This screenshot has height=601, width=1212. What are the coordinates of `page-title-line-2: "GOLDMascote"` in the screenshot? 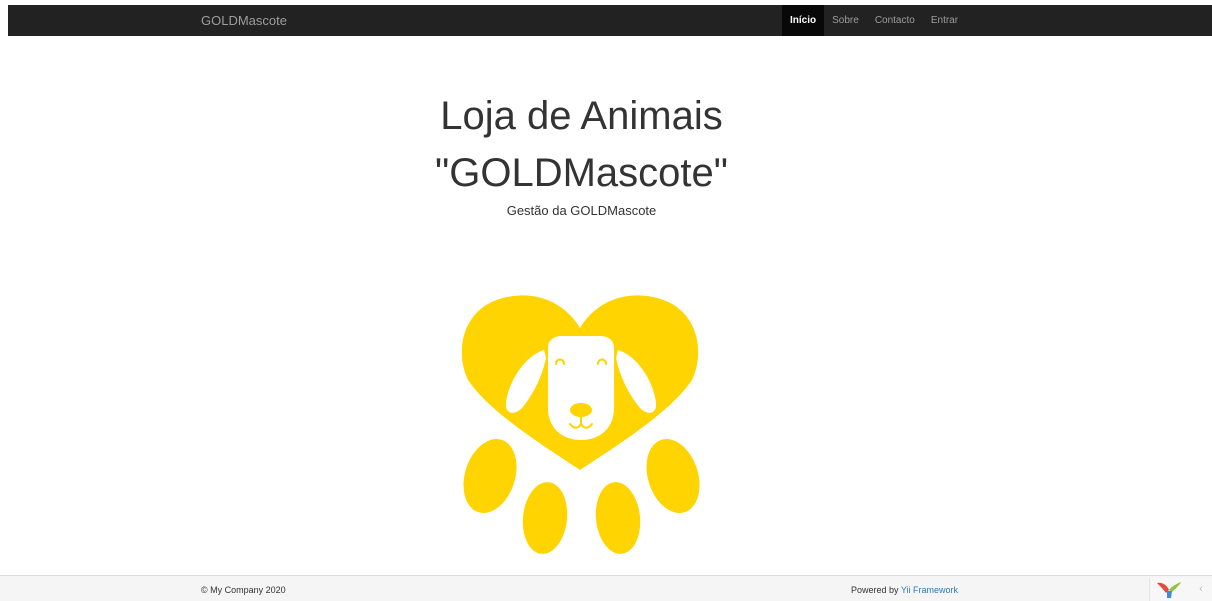 It's located at (581, 173).